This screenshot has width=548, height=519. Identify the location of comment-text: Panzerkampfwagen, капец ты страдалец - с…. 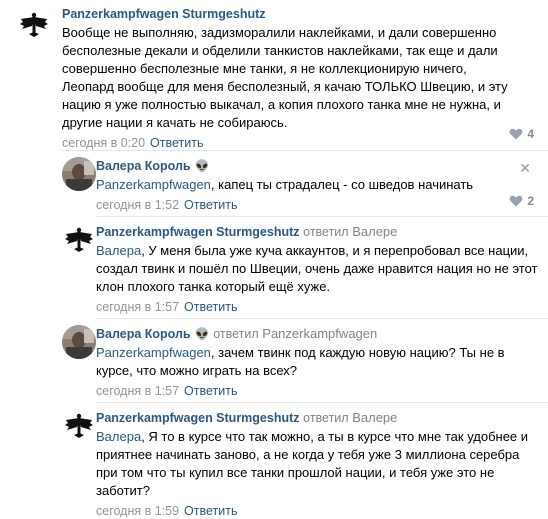
(285, 184).